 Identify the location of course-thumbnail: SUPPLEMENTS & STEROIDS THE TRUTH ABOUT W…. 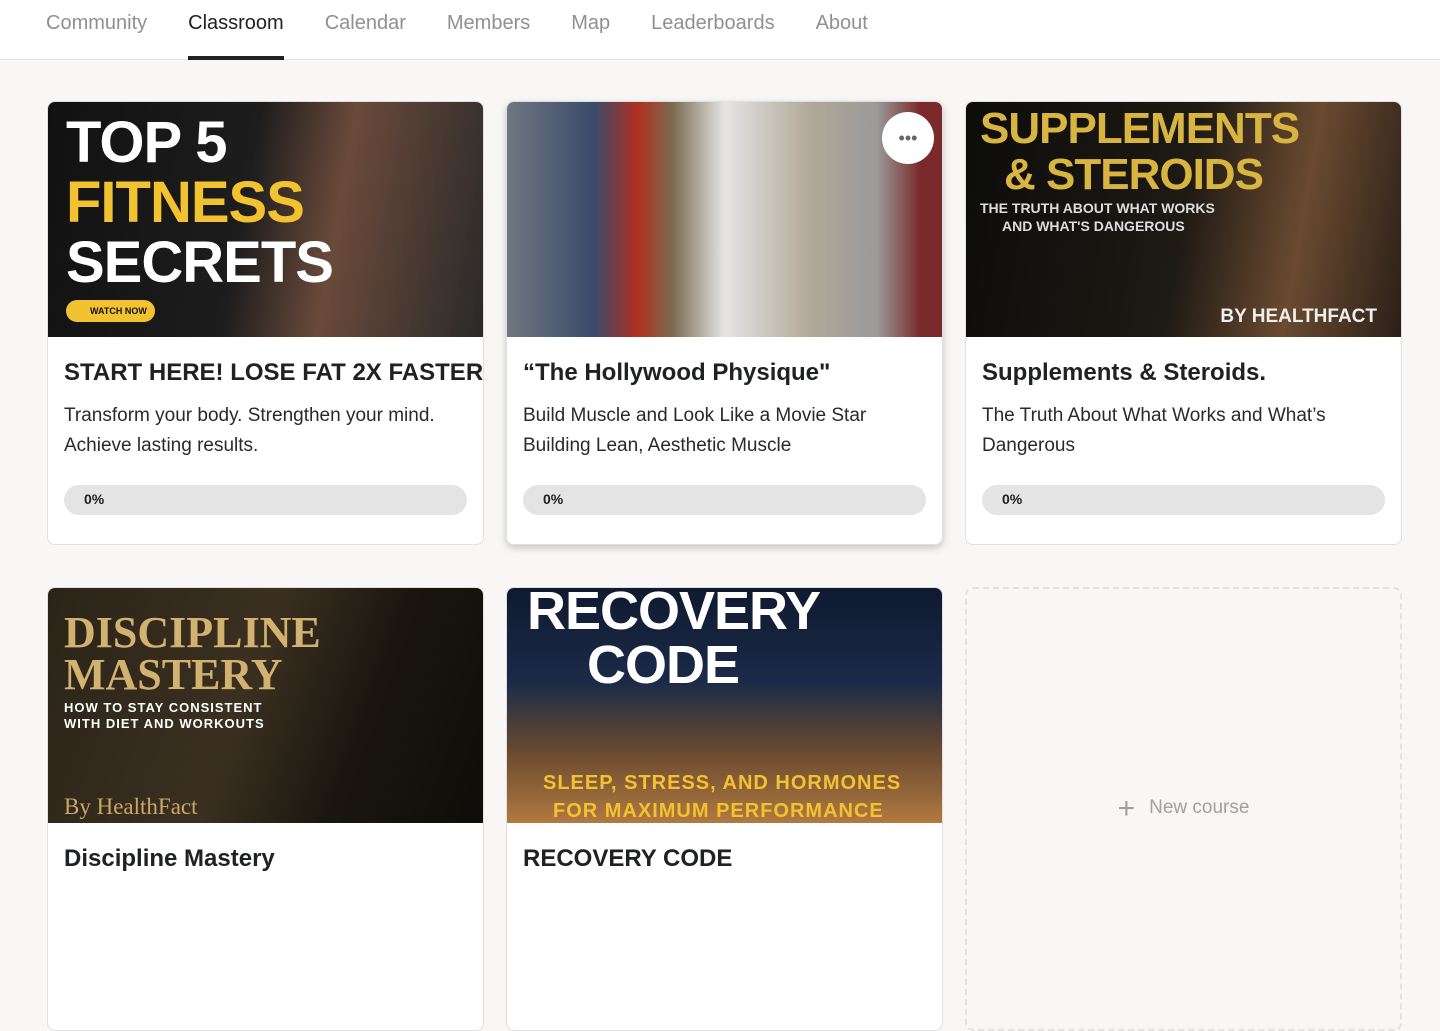
(1183, 219).